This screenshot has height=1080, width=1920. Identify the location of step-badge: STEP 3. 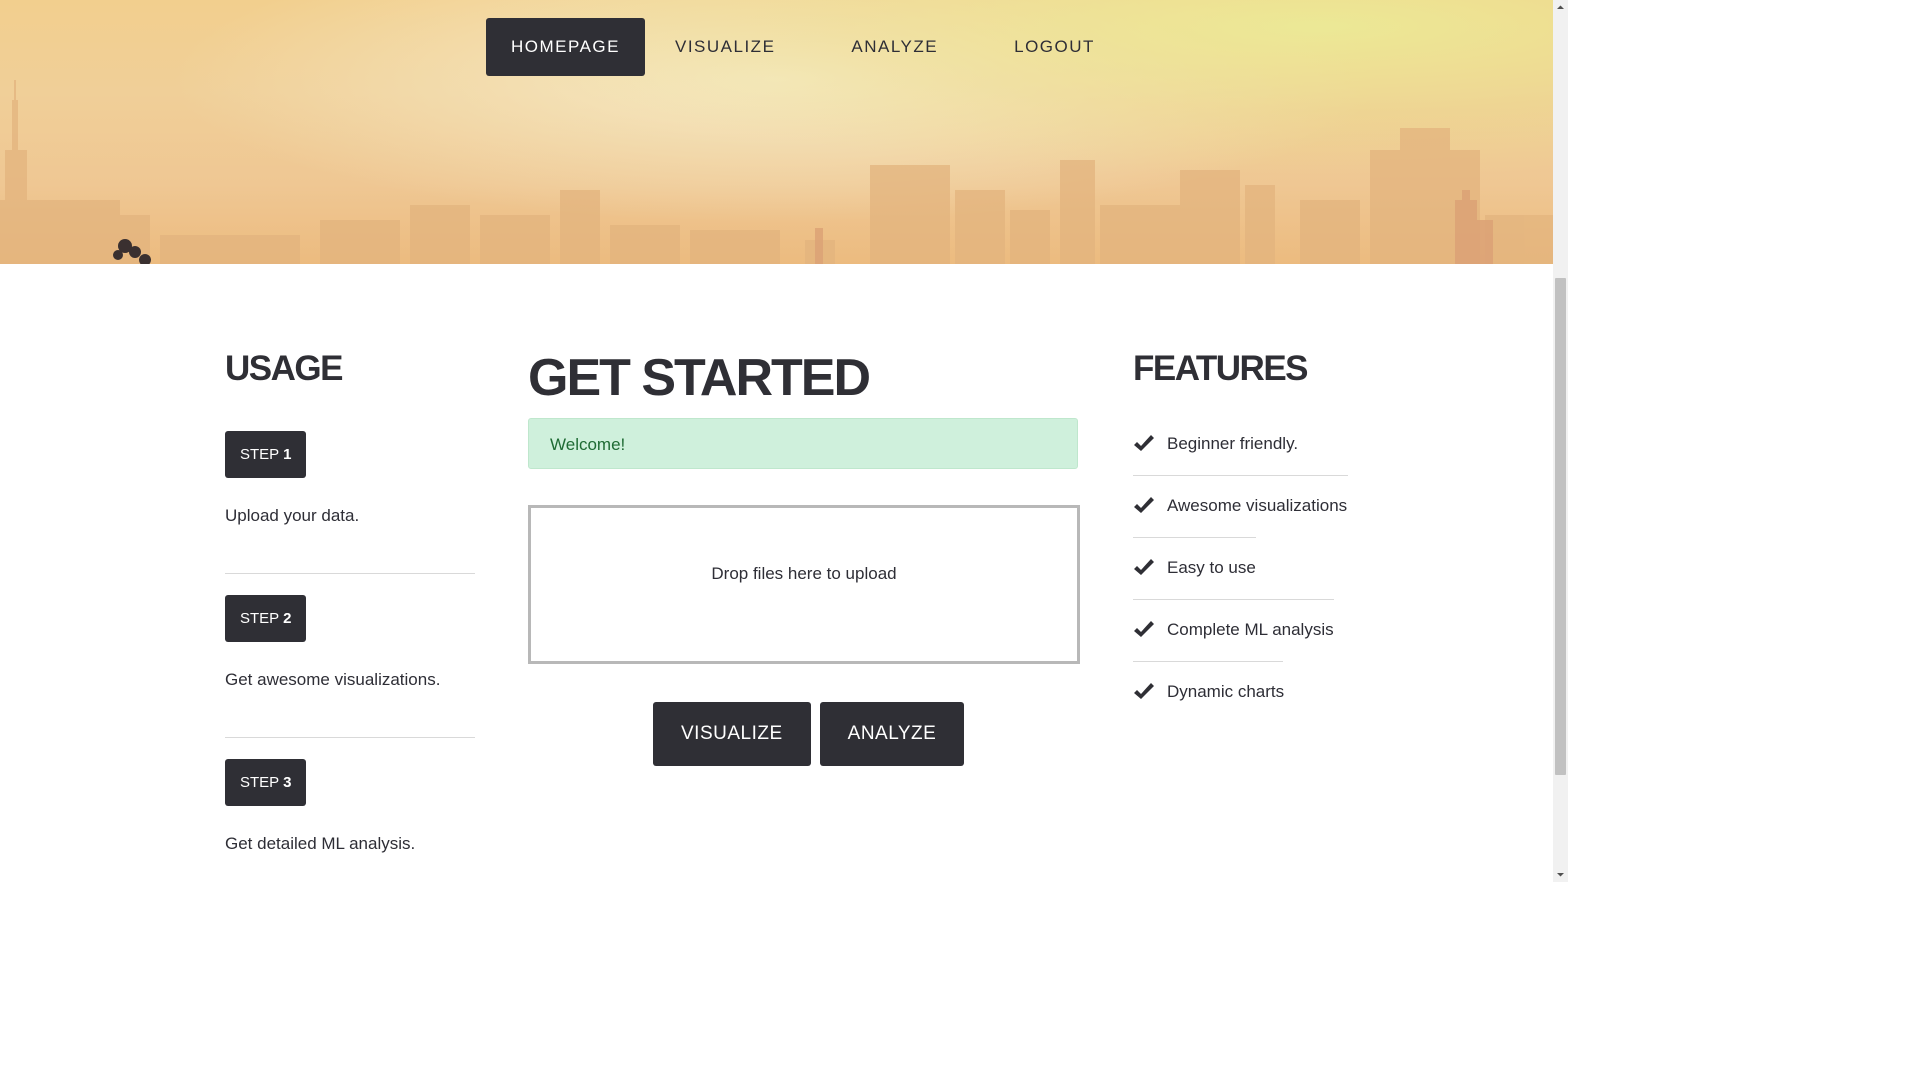
(266, 782).